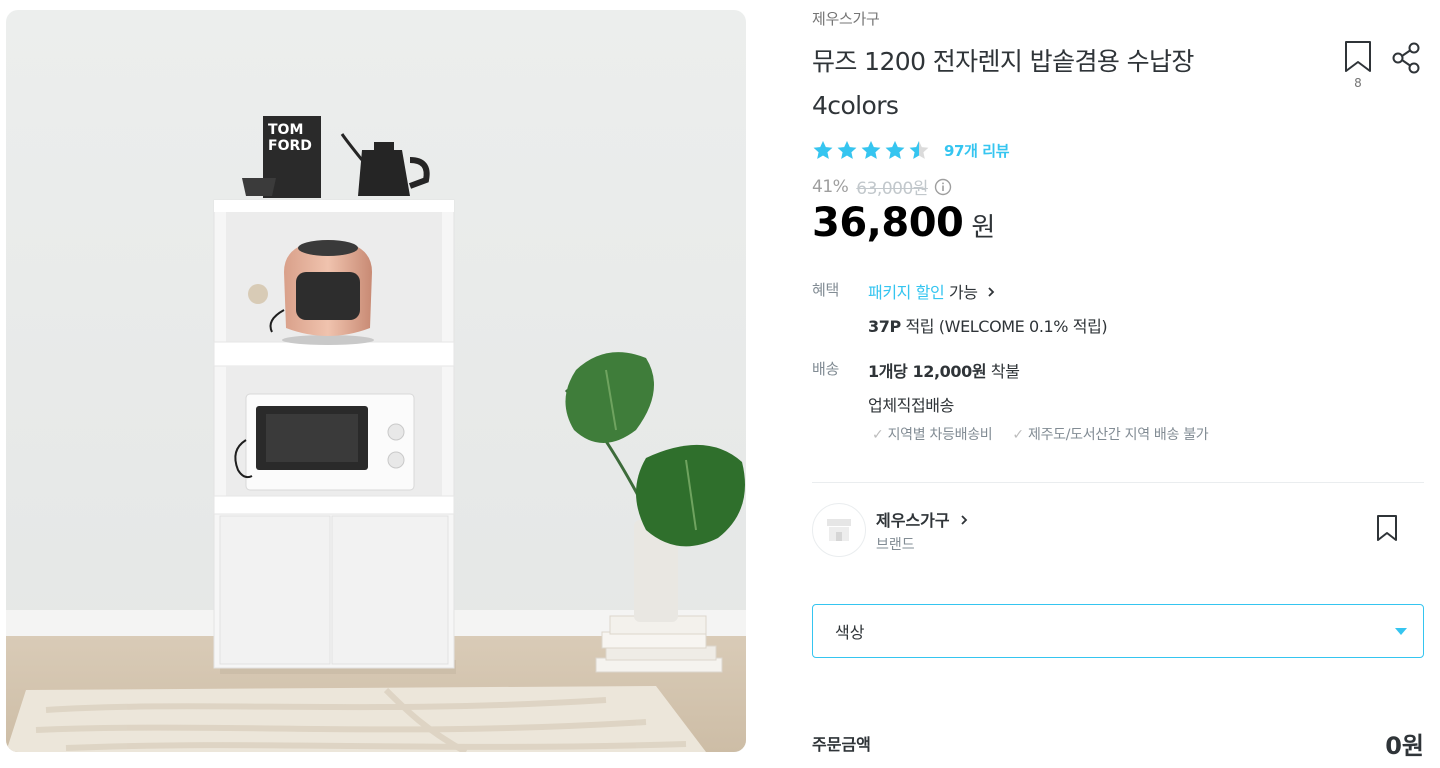 This screenshot has height=768, width=1440. Describe the element at coordinates (1062, 84) in the screenshot. I see `product-title: 뮤즈 1200 전자렌지 밥솥겸용 수납장 4colors` at that location.